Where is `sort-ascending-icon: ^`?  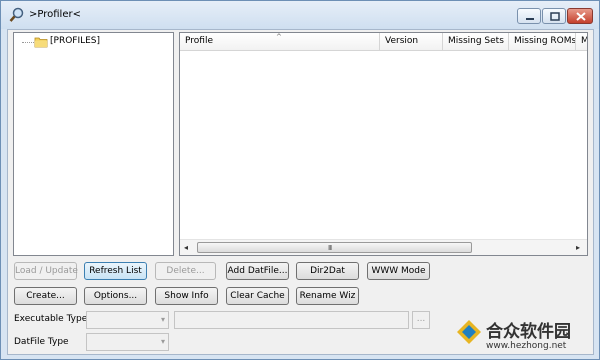 sort-ascending-icon: ^ is located at coordinates (279, 37).